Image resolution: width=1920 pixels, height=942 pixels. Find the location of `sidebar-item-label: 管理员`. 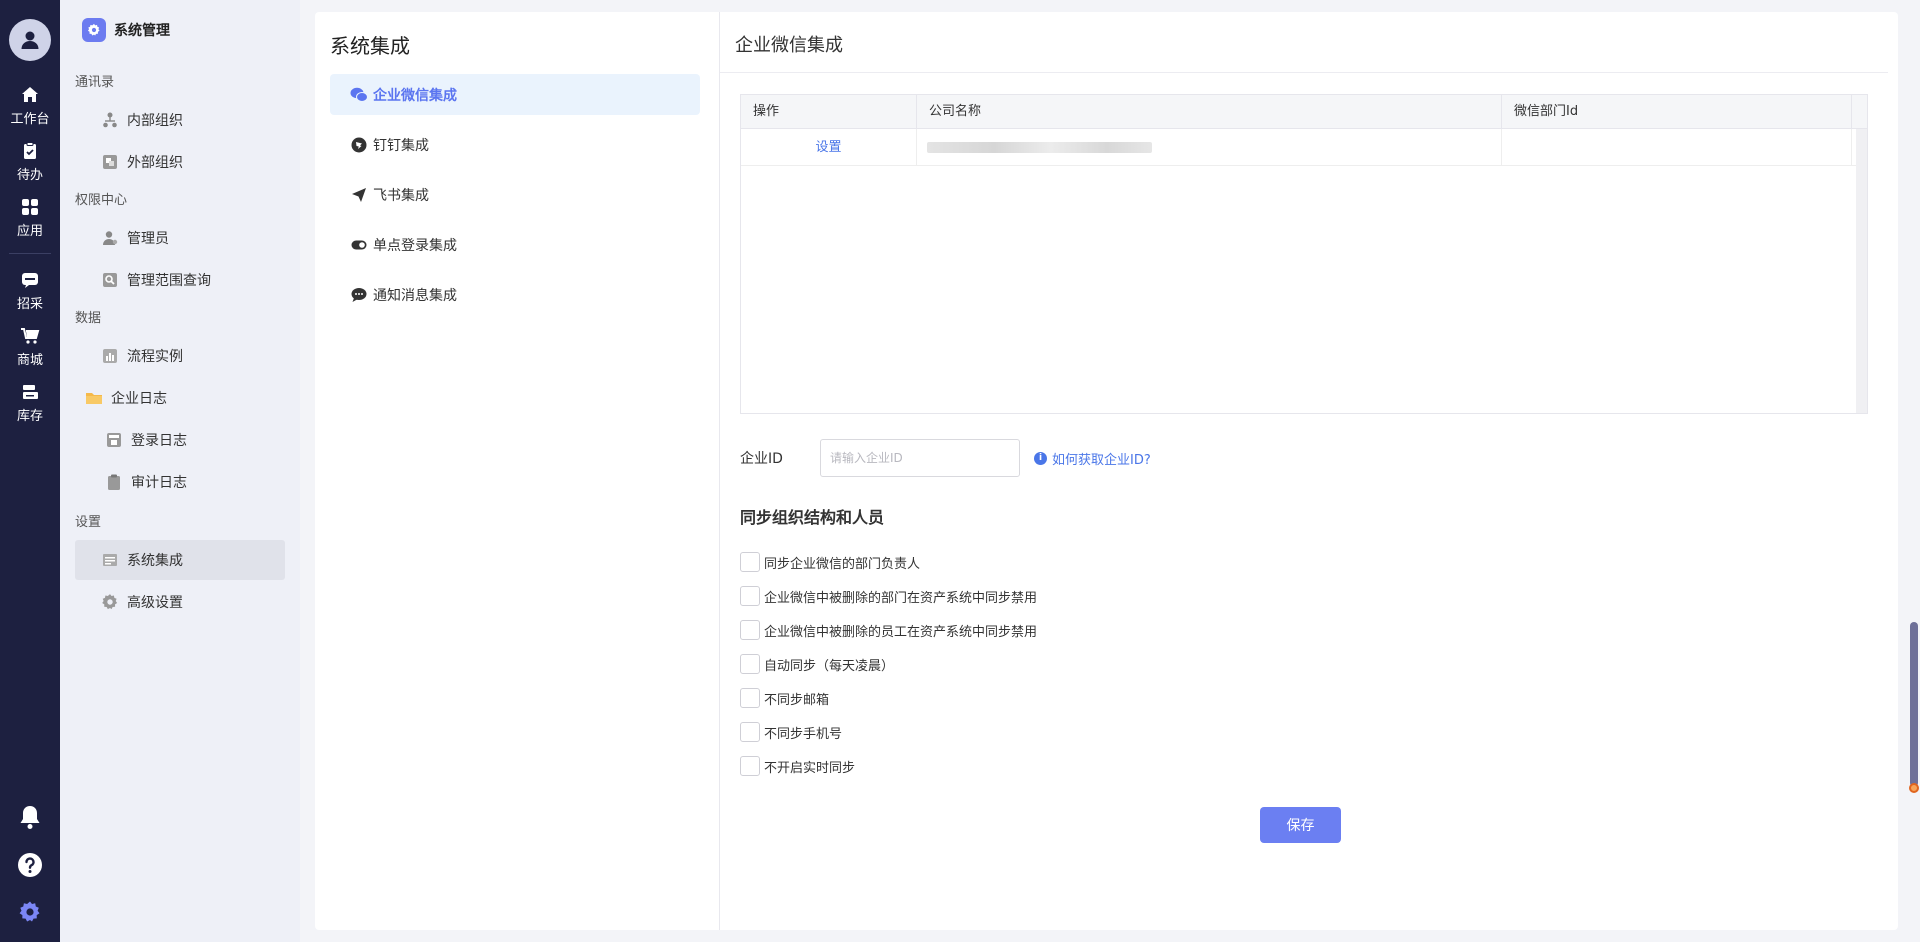

sidebar-item-label: 管理员 is located at coordinates (148, 239).